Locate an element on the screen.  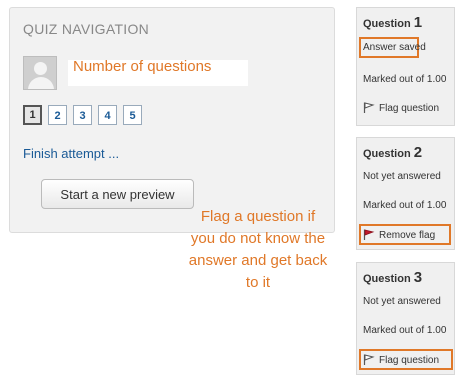
flag-filled-icon is located at coordinates (369, 234).